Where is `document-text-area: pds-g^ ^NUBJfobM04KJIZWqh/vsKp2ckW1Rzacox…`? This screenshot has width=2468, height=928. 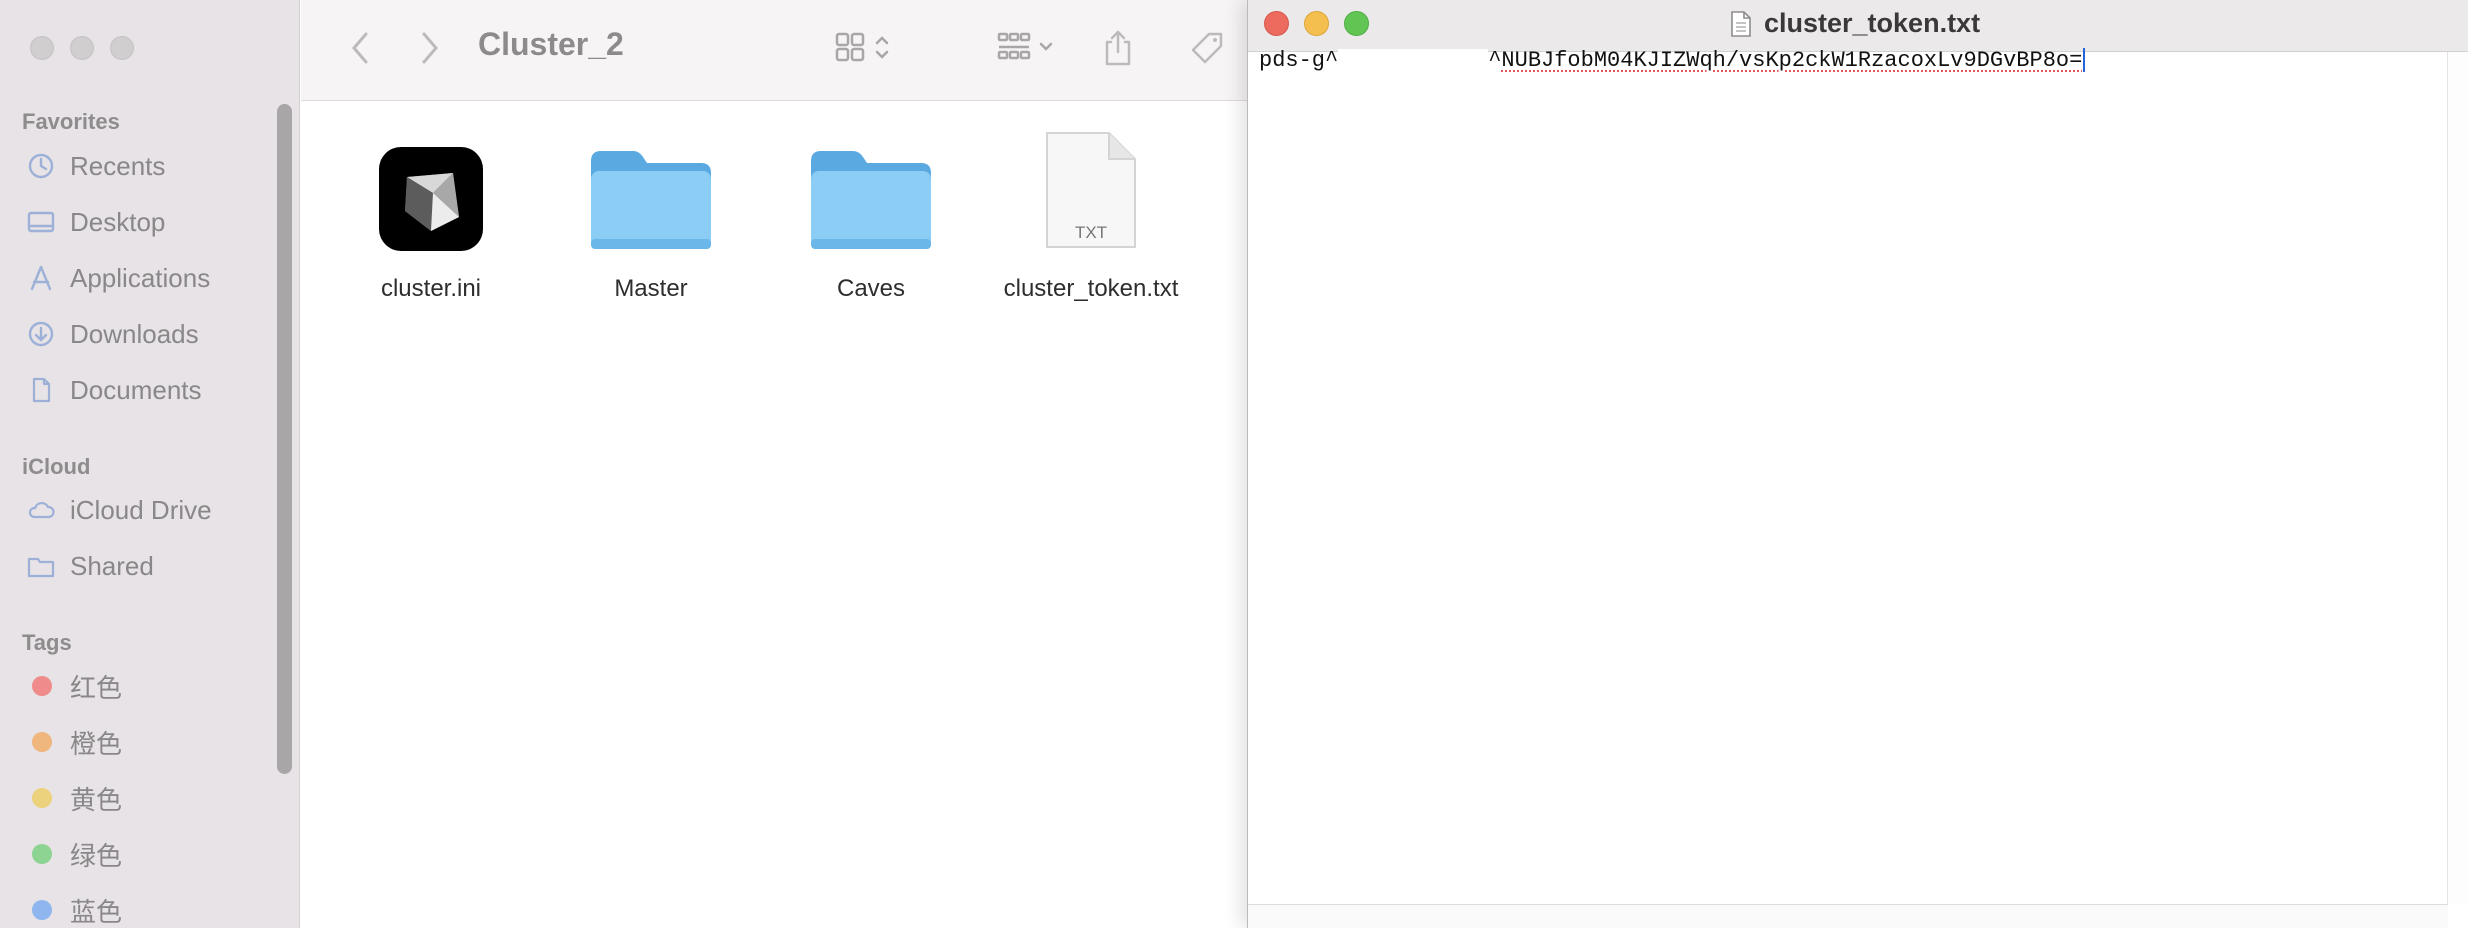 document-text-area: pds-g^ ^NUBJfobM04KJIZWqh/vsKp2ckW1Rzacox… is located at coordinates (1672, 60).